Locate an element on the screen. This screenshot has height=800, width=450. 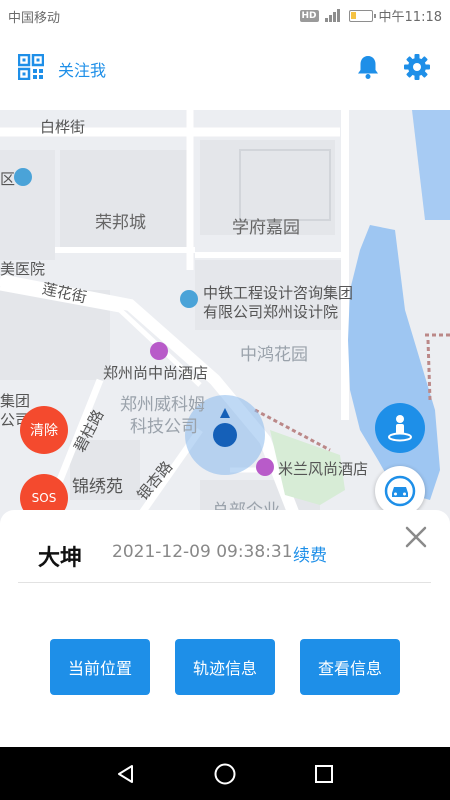
clear-button: 清除 is located at coordinates (44, 430).